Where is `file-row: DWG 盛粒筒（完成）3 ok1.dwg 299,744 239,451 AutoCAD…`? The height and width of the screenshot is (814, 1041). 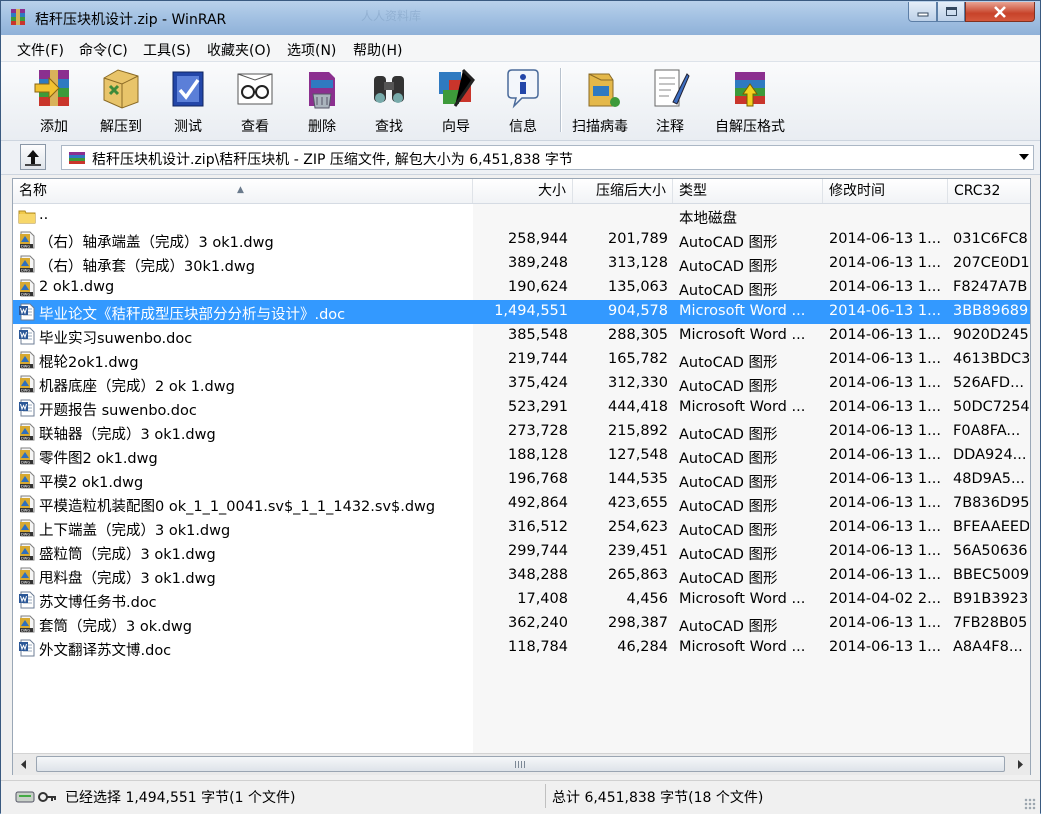
file-row: DWG 盛粒筒（完成）3 ok1.dwg 299,744 239,451 AutoCAD… is located at coordinates (521, 552).